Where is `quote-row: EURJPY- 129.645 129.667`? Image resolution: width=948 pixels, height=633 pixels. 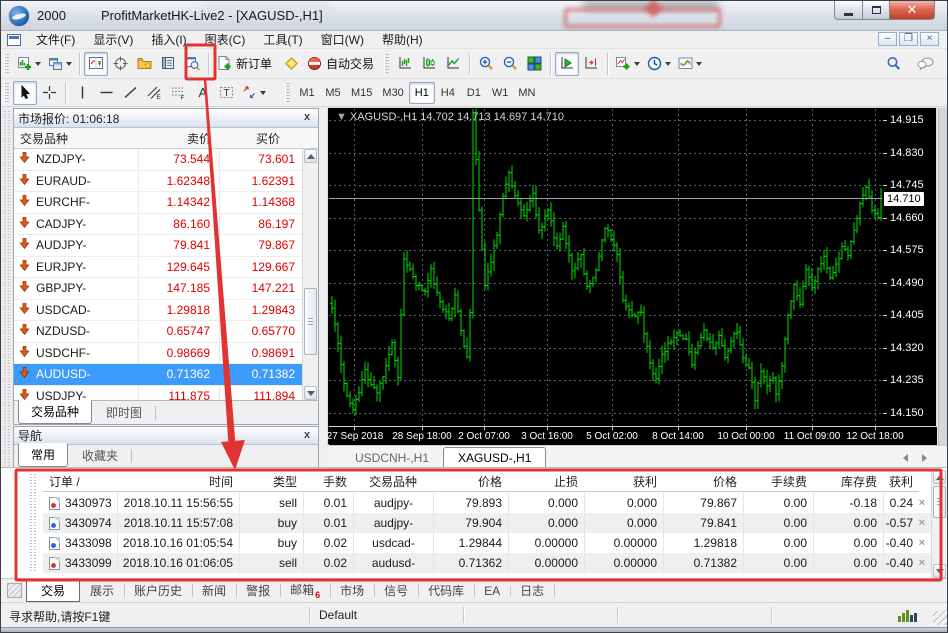
quote-row: EURJPY- 129.645 129.667 is located at coordinates (166, 267).